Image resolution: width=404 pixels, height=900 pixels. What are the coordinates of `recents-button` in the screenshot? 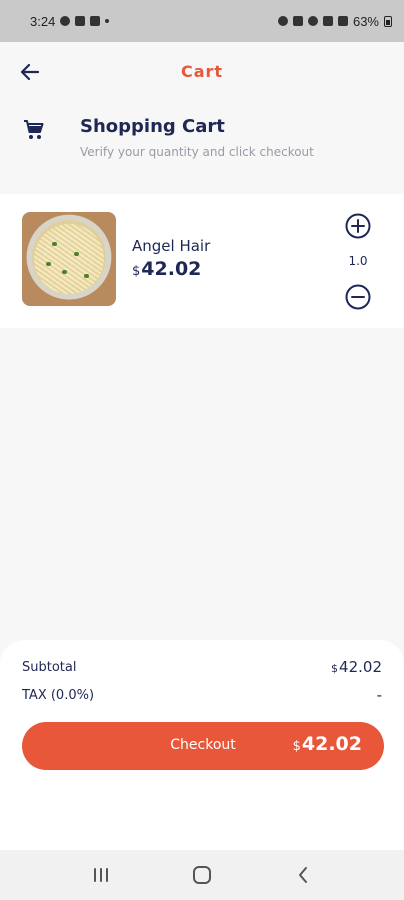 It's located at (101, 875).